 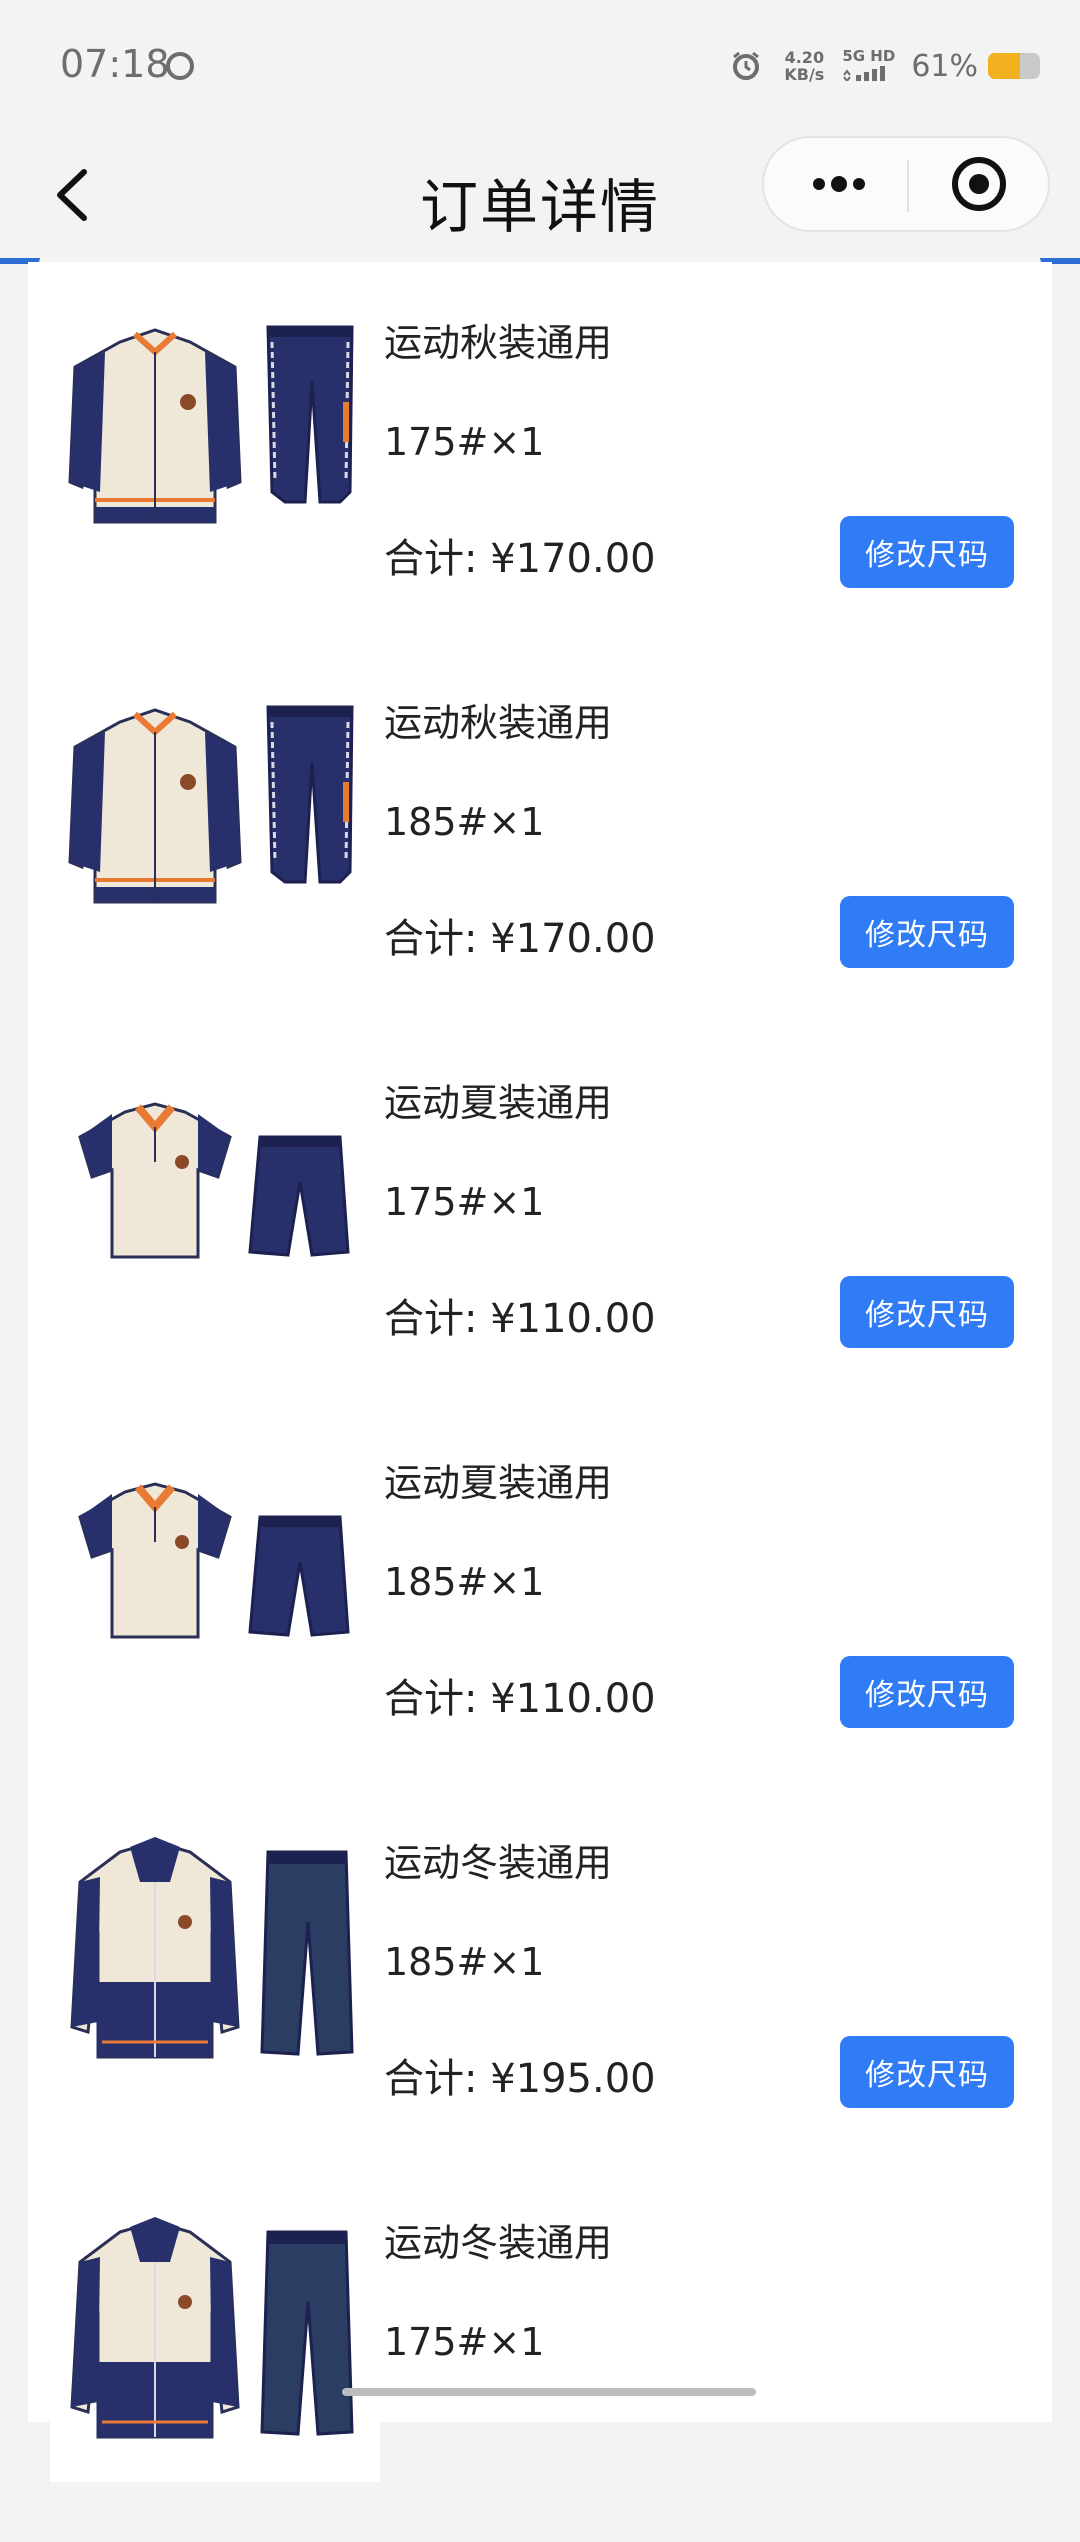 I want to click on order-item: 运动冬装通用 185#×1 合计: ¥195.00 修改尺码, so click(x=540, y=1972).